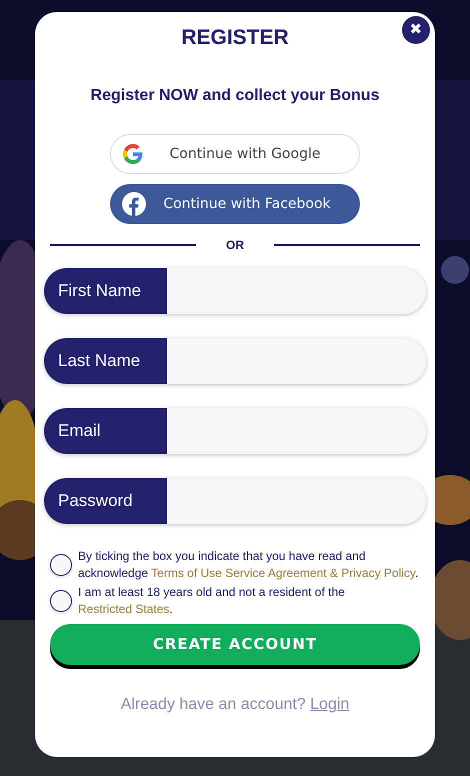  What do you see at coordinates (235, 501) in the screenshot?
I see `text-field: Password` at bounding box center [235, 501].